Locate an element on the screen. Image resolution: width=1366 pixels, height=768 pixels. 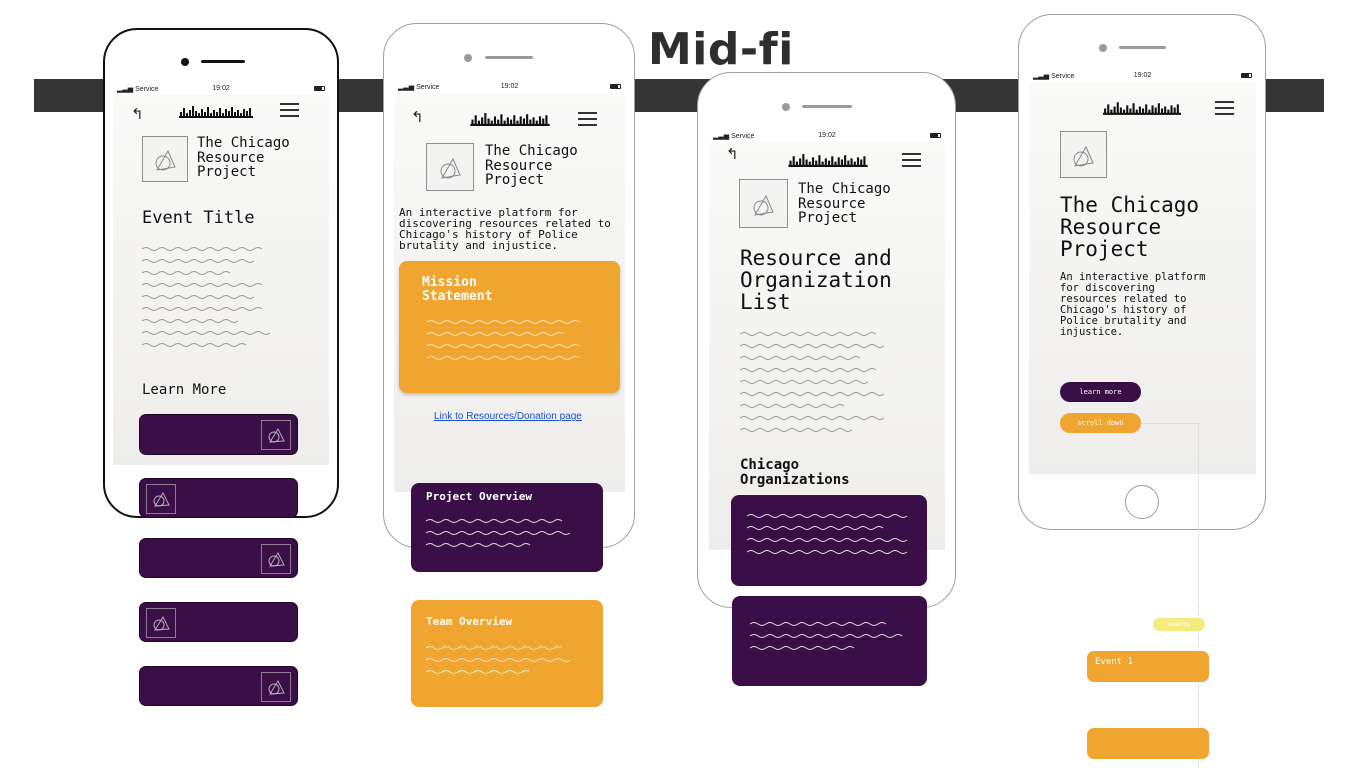
project-overview-card: Project Overview is located at coordinates (507, 527).